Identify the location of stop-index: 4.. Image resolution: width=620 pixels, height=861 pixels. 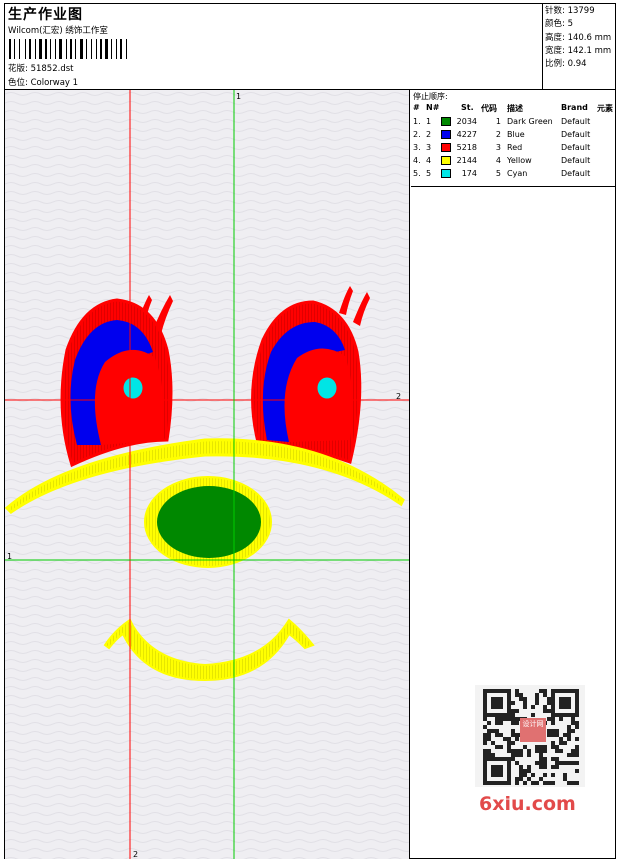
(417, 160).